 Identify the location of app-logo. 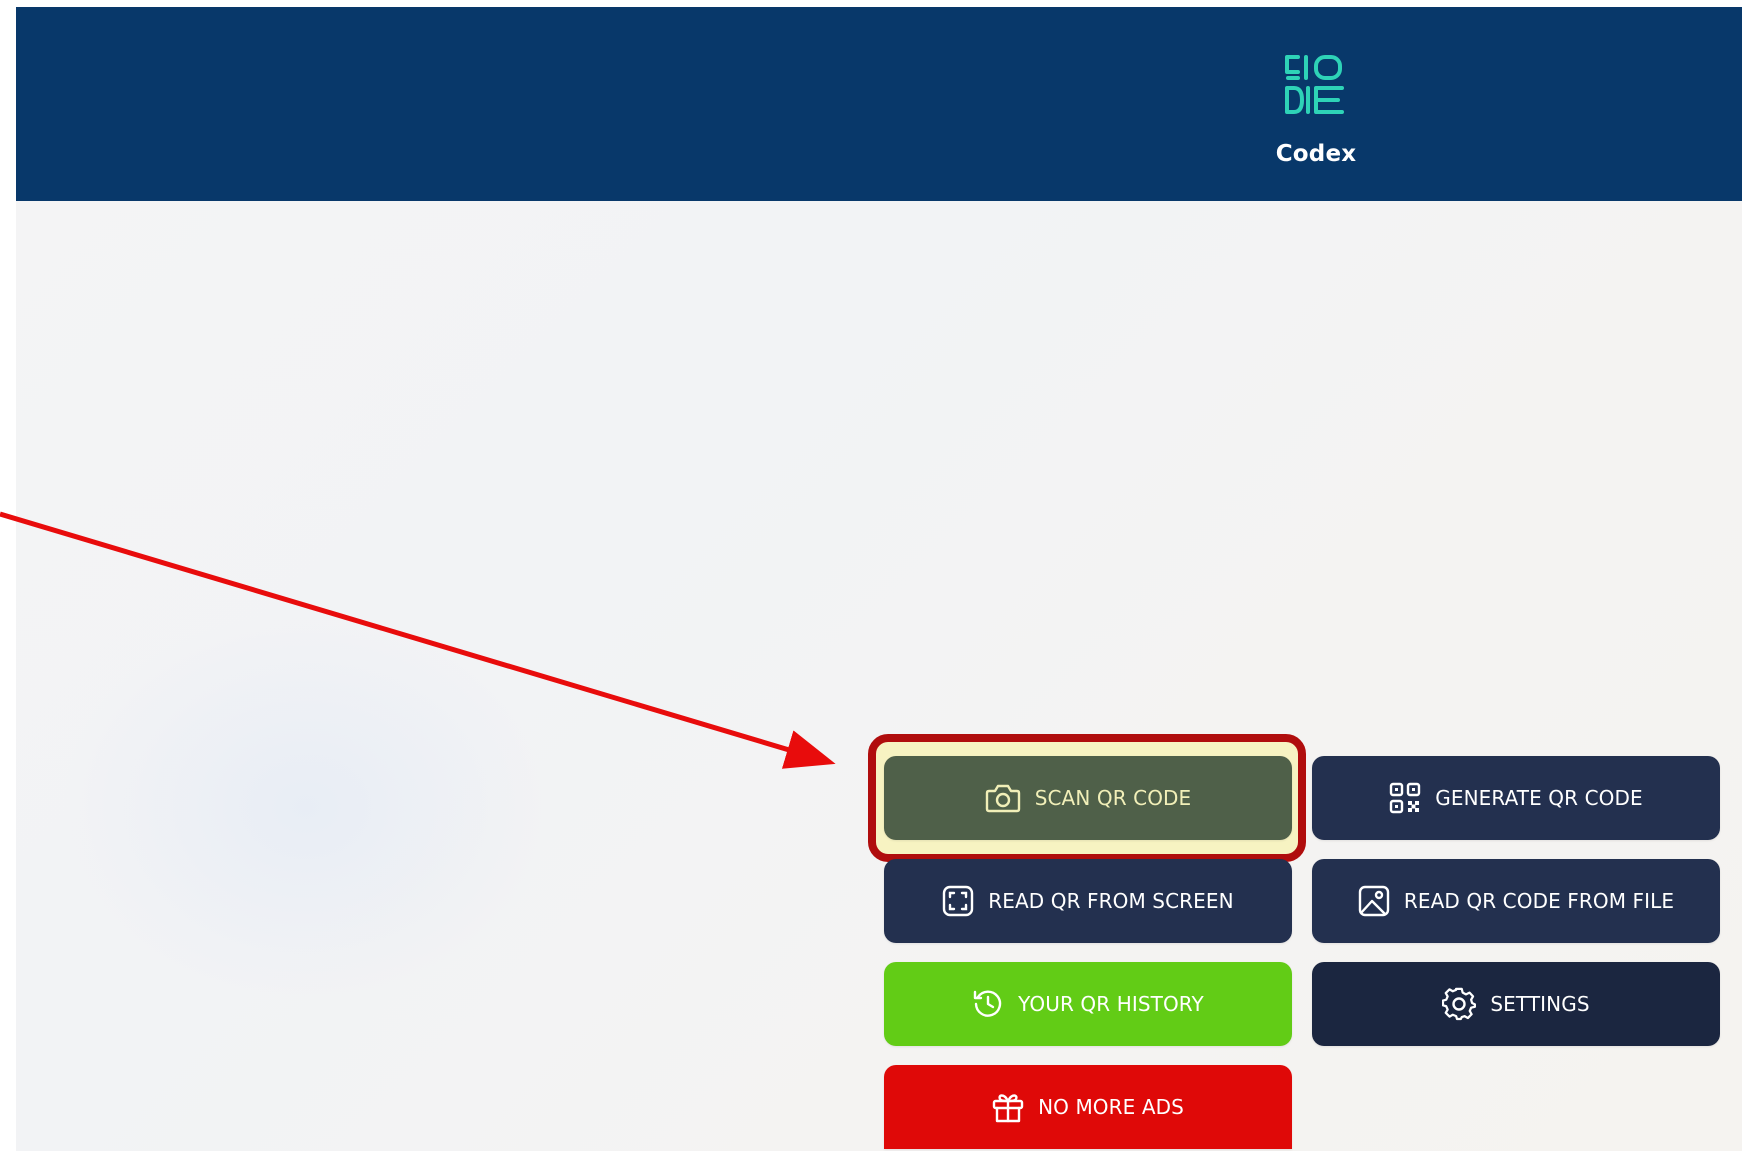
(1314, 84).